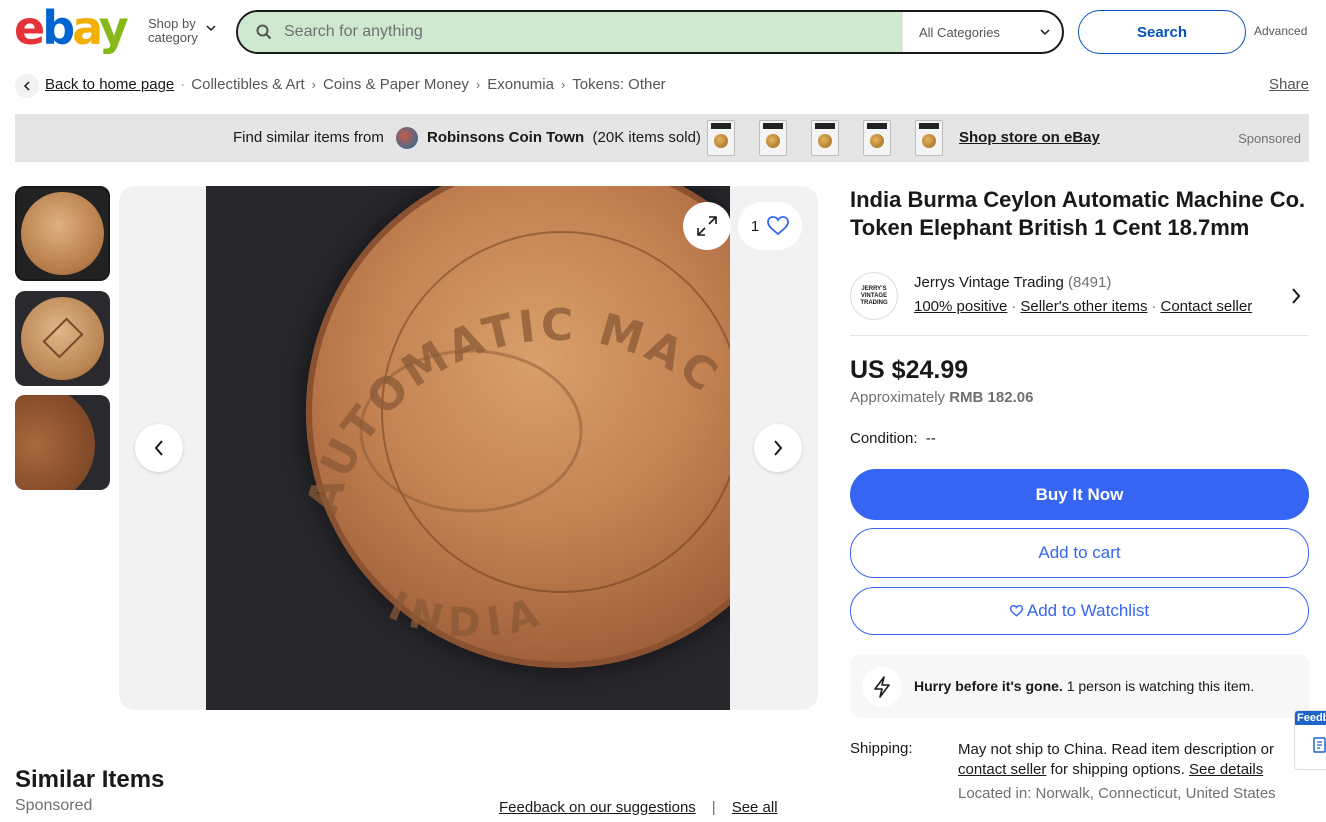 The width and height of the screenshot is (1326, 822). I want to click on next-image-button, so click(778, 448).